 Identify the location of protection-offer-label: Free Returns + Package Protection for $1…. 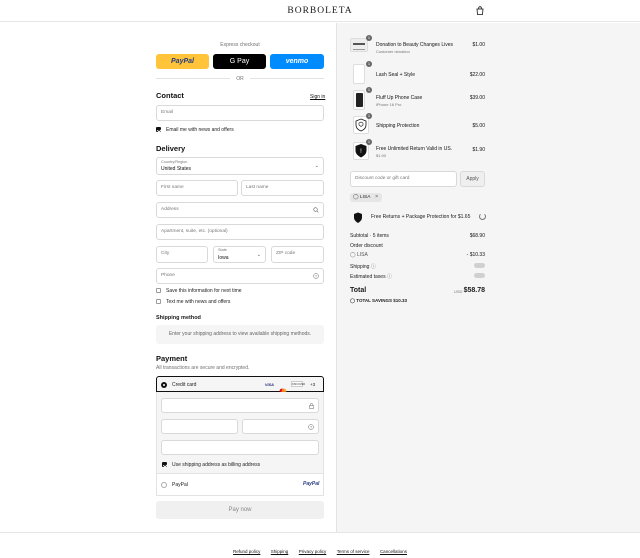
(421, 217).